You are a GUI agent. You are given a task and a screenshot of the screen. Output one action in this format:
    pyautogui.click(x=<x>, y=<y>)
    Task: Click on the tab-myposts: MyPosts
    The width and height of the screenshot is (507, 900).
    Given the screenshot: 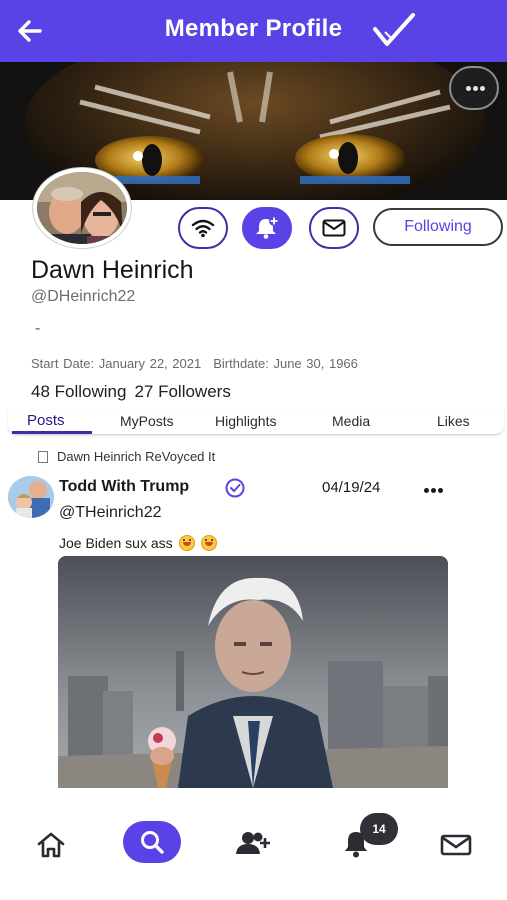 What is the action you would take?
    pyautogui.click(x=147, y=421)
    